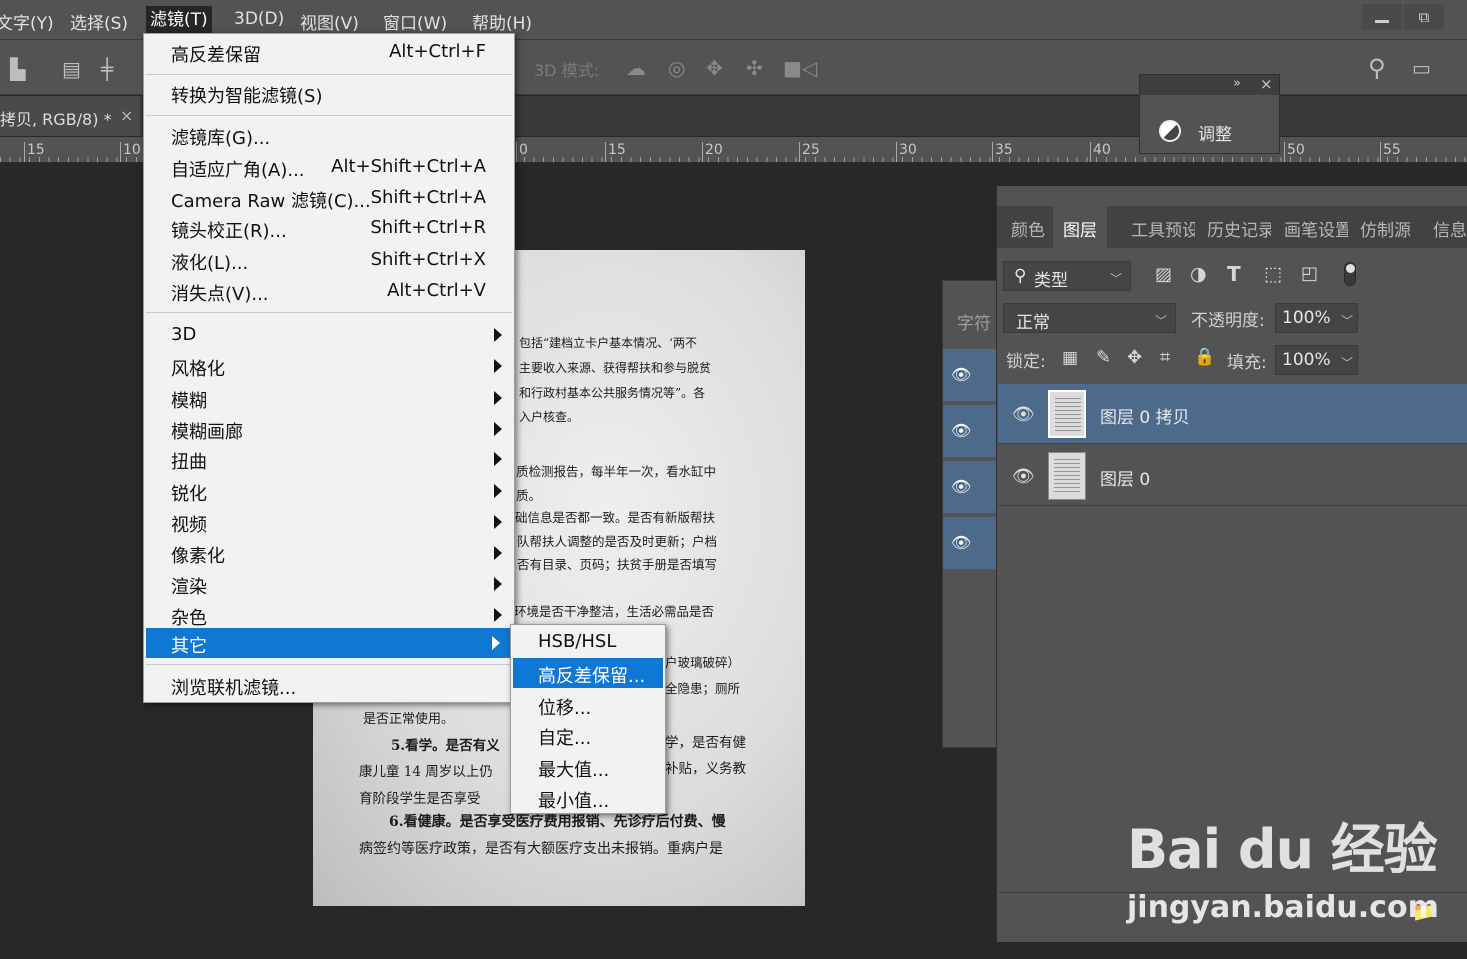 The height and width of the screenshot is (959, 1467). Describe the element at coordinates (1382, 17) in the screenshot. I see `minimize-button` at that location.